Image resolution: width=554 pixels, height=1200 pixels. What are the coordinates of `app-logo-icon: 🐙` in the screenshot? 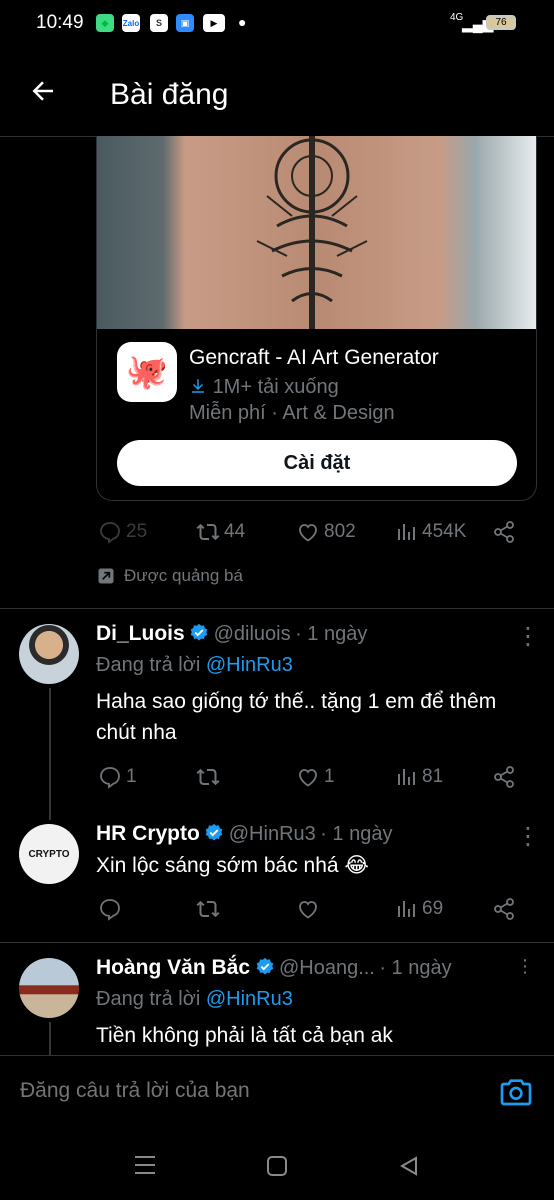 It's located at (147, 372).